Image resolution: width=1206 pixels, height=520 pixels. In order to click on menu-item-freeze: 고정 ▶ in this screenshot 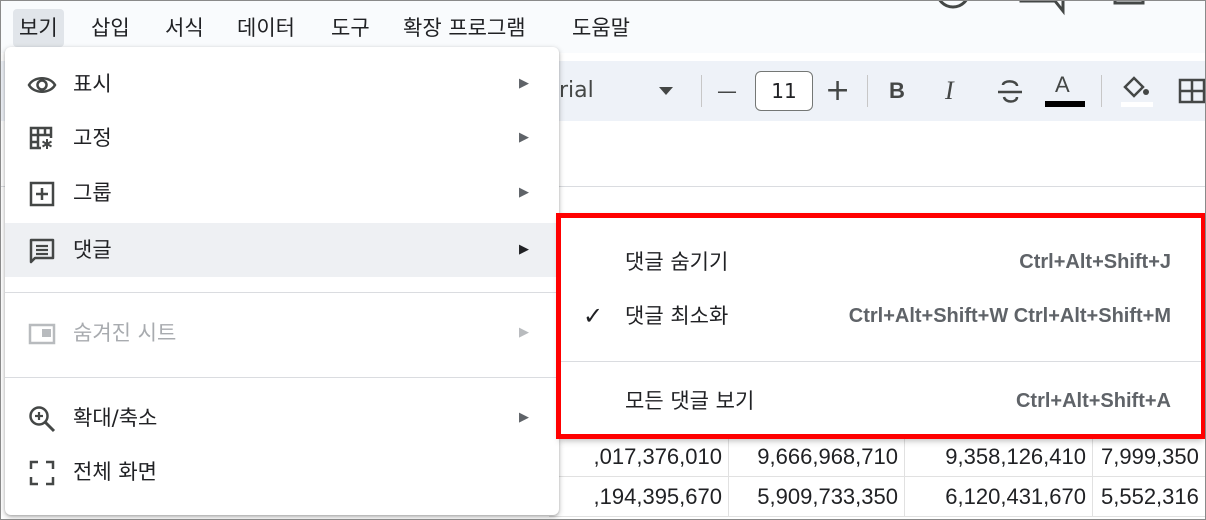, I will do `click(282, 138)`.